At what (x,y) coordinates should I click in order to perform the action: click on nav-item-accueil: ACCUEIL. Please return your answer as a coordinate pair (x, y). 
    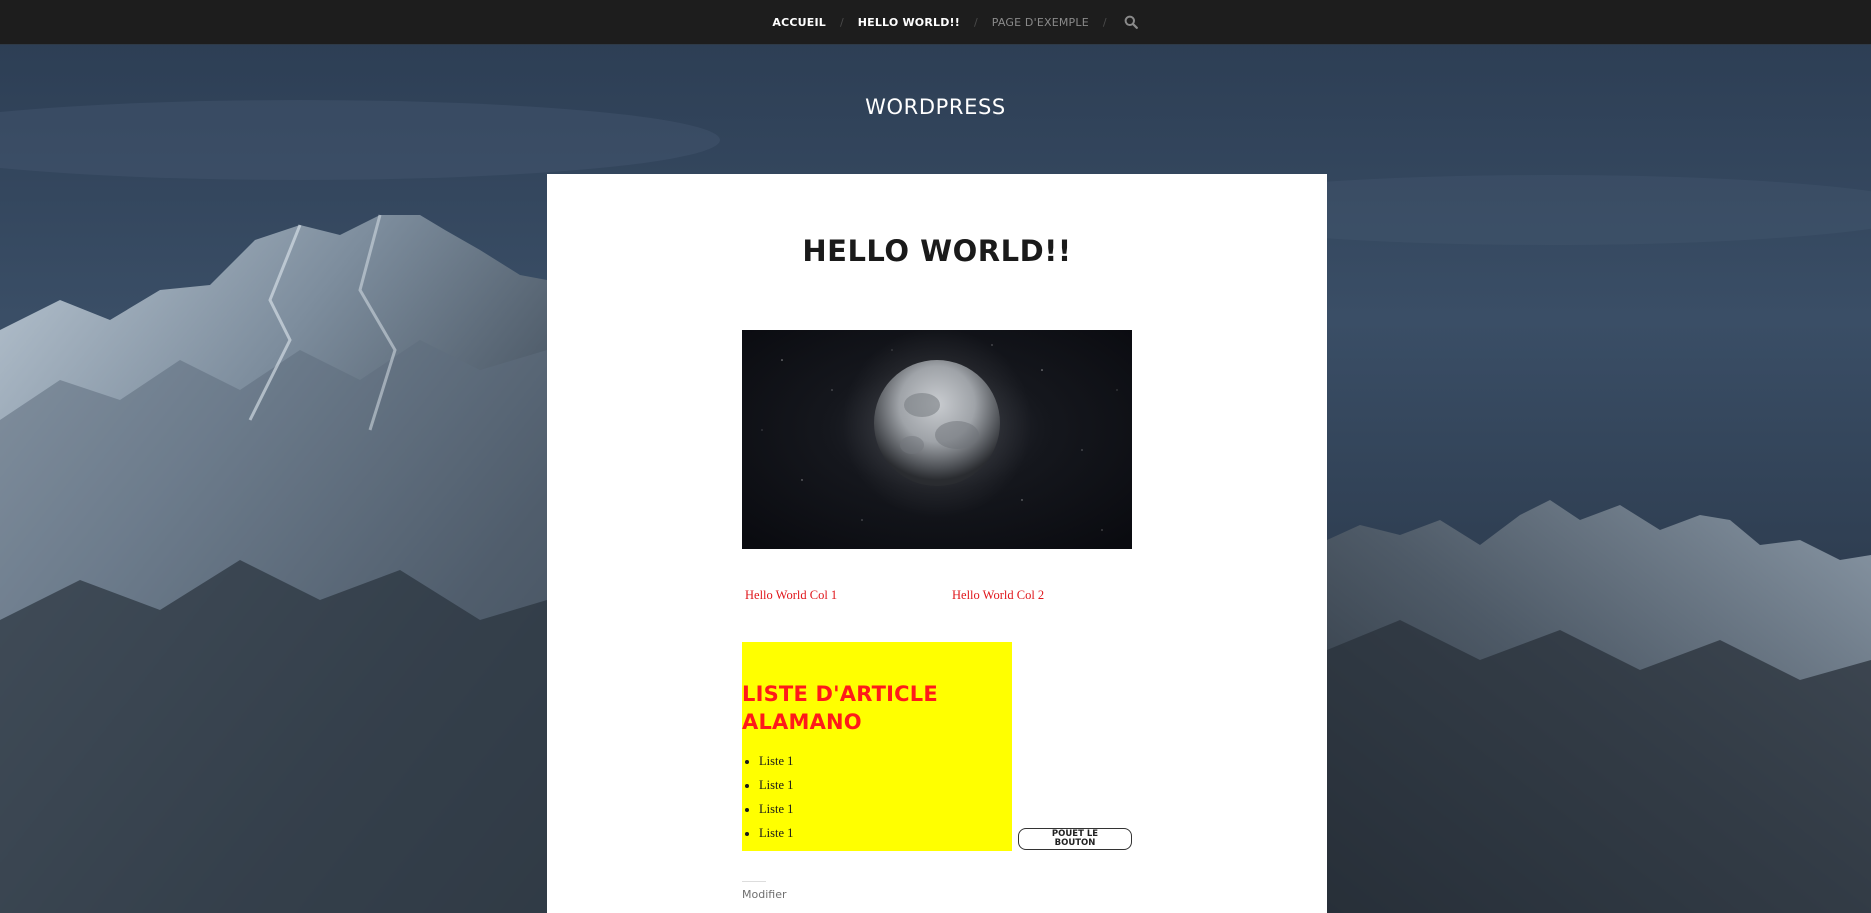
    Looking at the image, I should click on (799, 22).